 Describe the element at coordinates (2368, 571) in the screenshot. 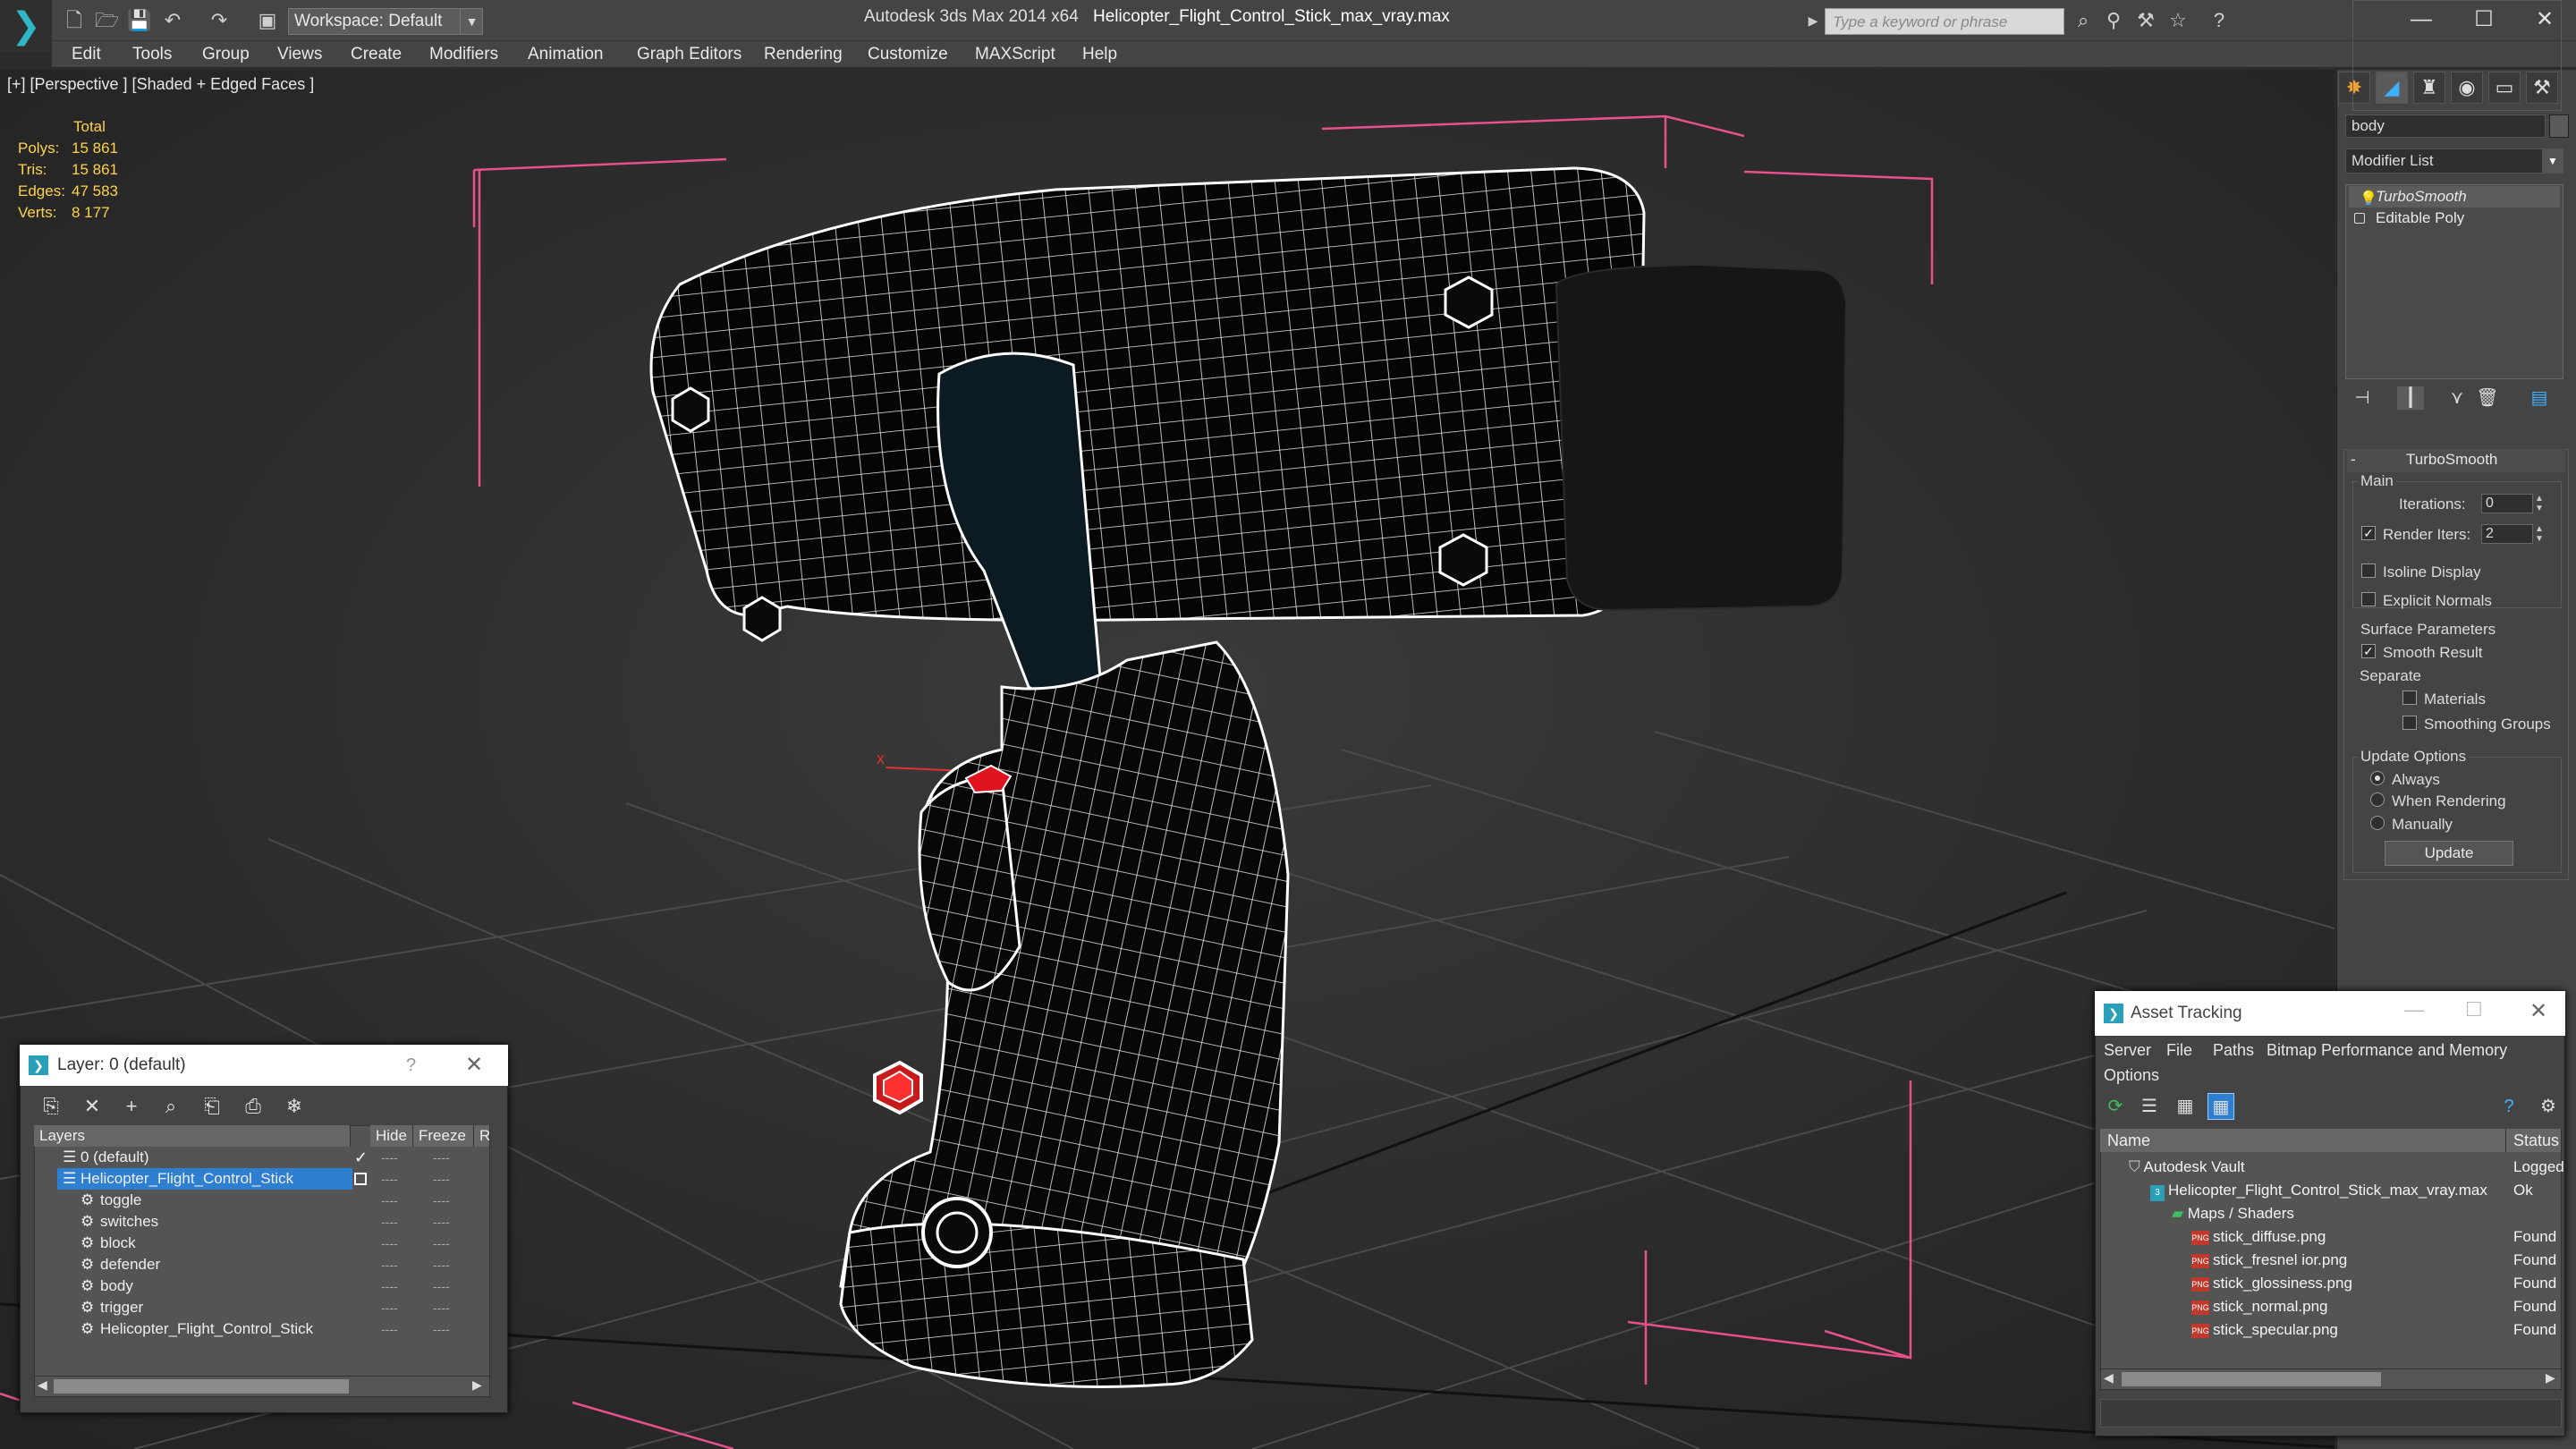

I see `isoline-display-checkbox` at that location.